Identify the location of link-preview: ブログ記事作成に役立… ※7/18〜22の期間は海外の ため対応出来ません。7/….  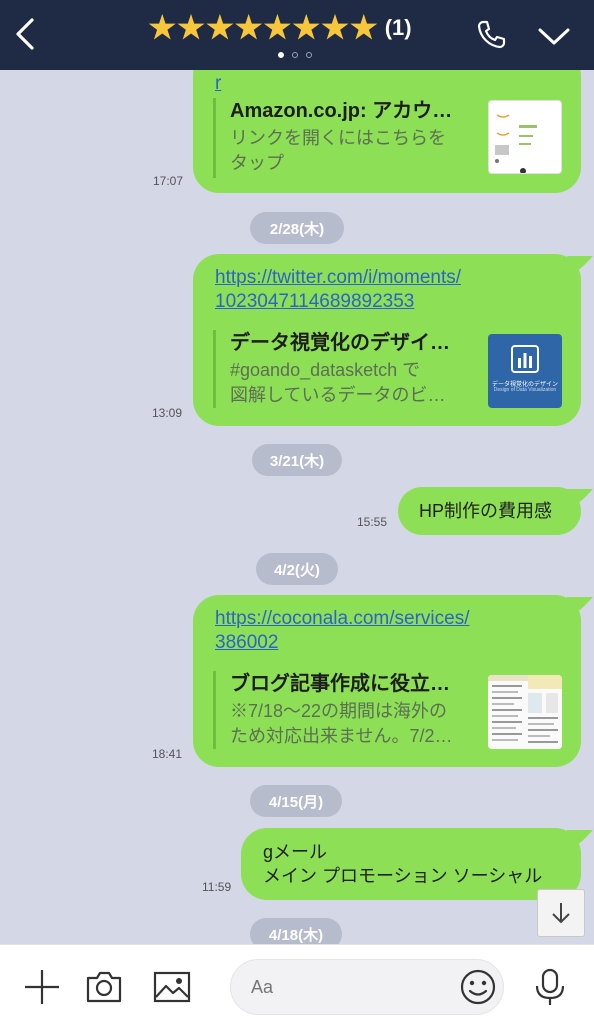
(346, 710).